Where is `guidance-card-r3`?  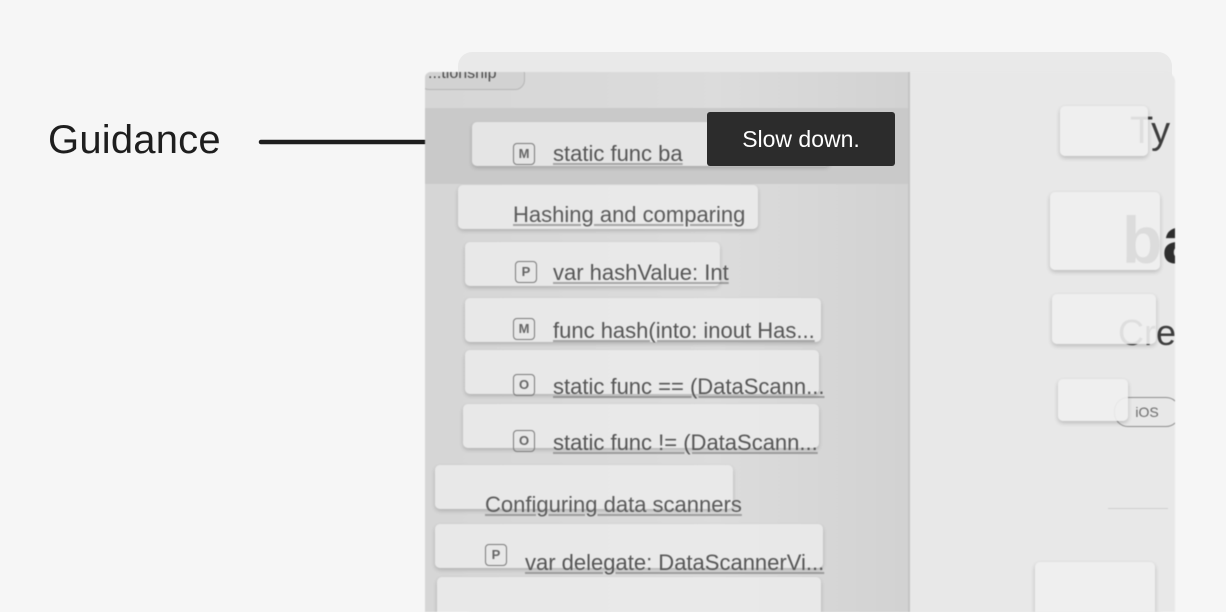
guidance-card-r3 is located at coordinates (1104, 319).